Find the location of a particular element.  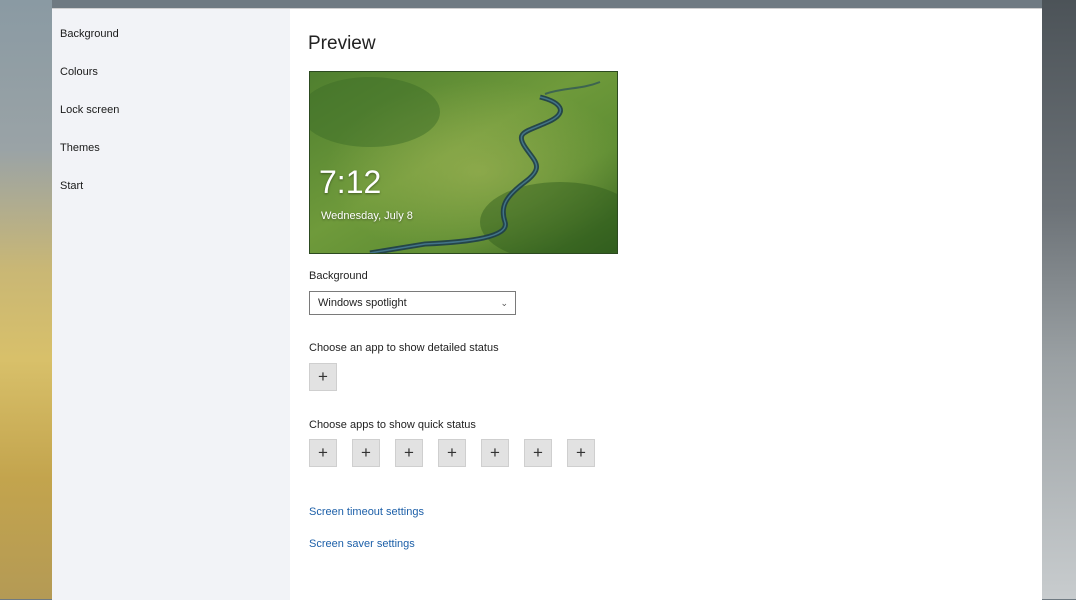

background-label: Background is located at coordinates (338, 276).